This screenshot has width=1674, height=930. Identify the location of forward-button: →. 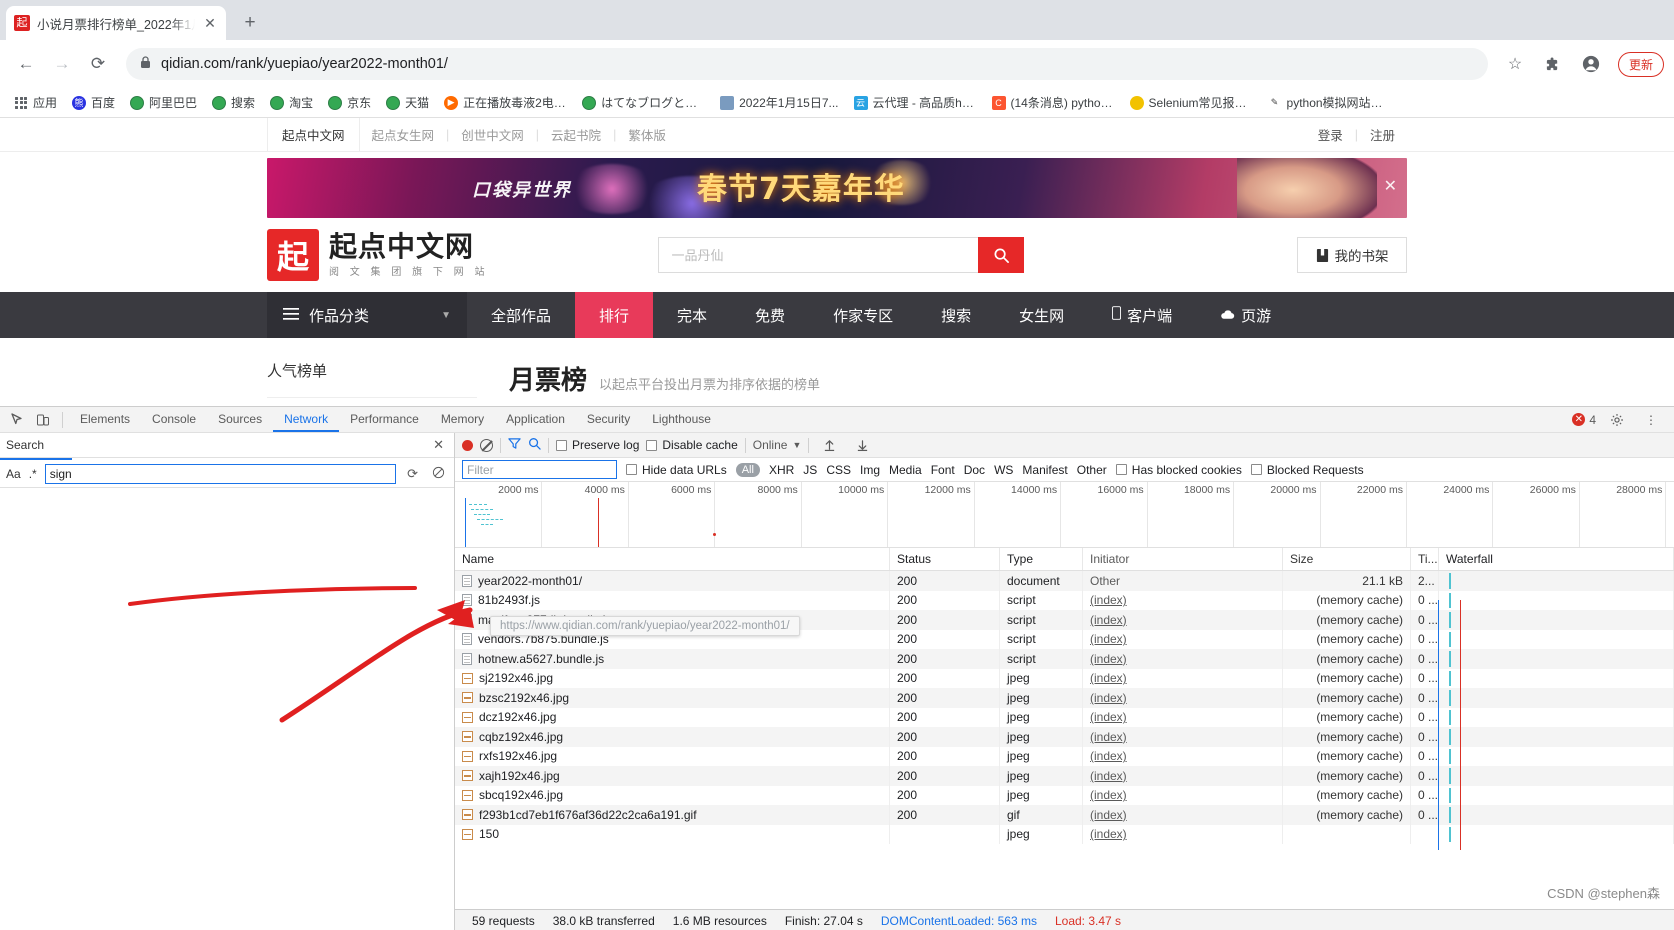
(62, 64).